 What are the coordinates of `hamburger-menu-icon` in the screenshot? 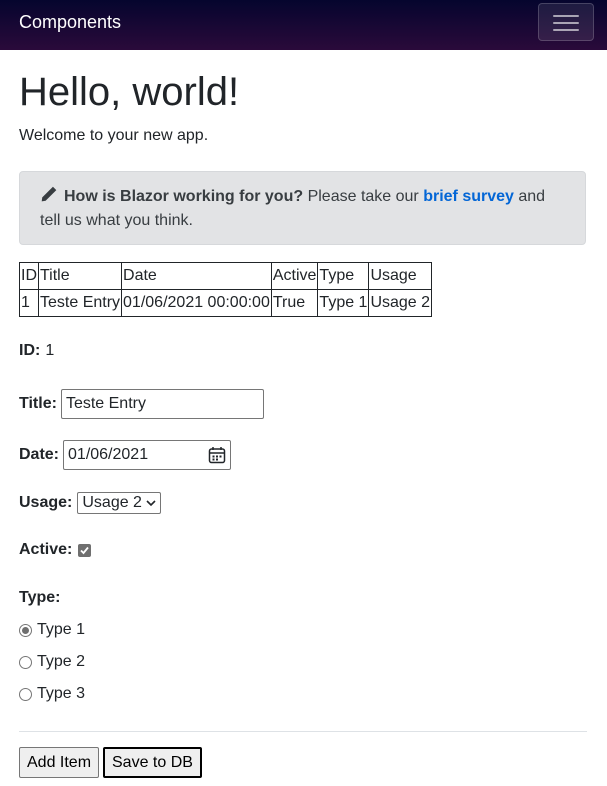 It's located at (566, 16).